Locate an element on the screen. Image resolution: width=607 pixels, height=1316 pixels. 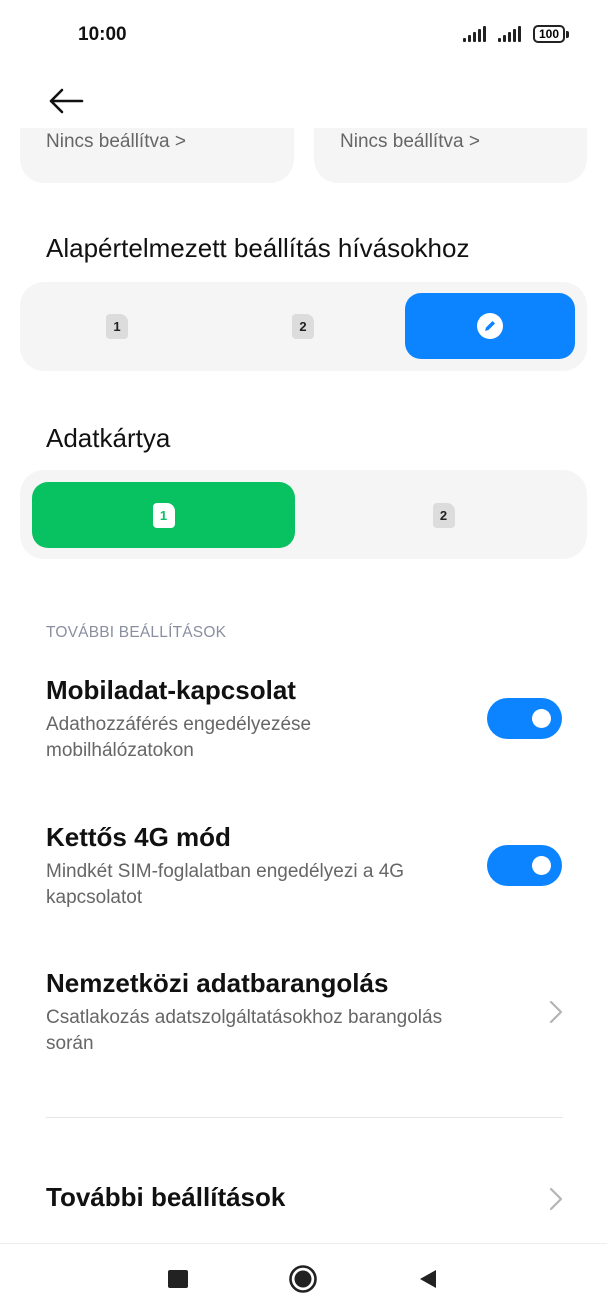
divider is located at coordinates (304, 1117).